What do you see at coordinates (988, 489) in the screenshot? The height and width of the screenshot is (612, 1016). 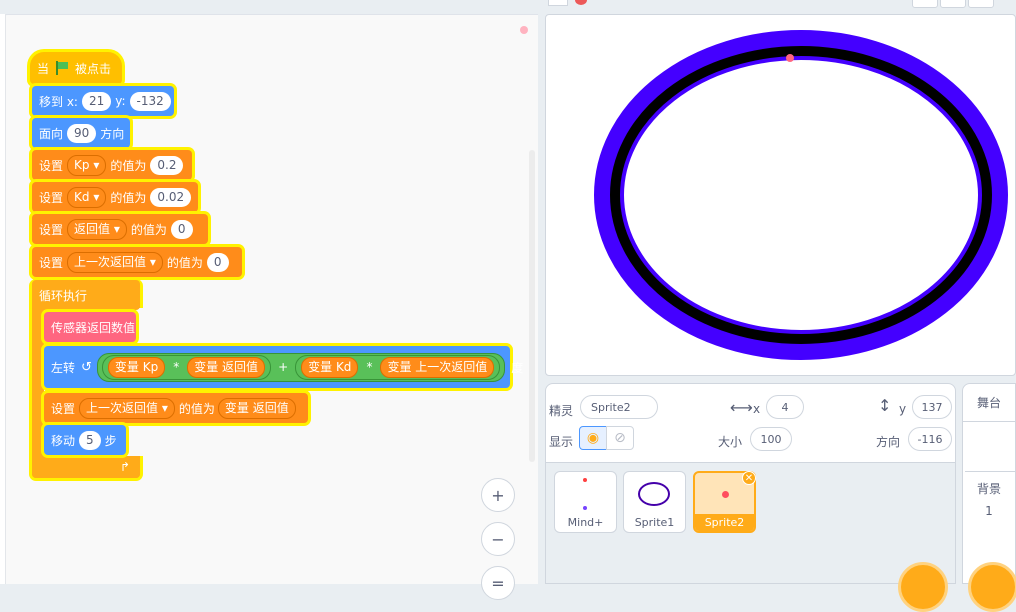 I see `backdrop-label: 背景` at bounding box center [988, 489].